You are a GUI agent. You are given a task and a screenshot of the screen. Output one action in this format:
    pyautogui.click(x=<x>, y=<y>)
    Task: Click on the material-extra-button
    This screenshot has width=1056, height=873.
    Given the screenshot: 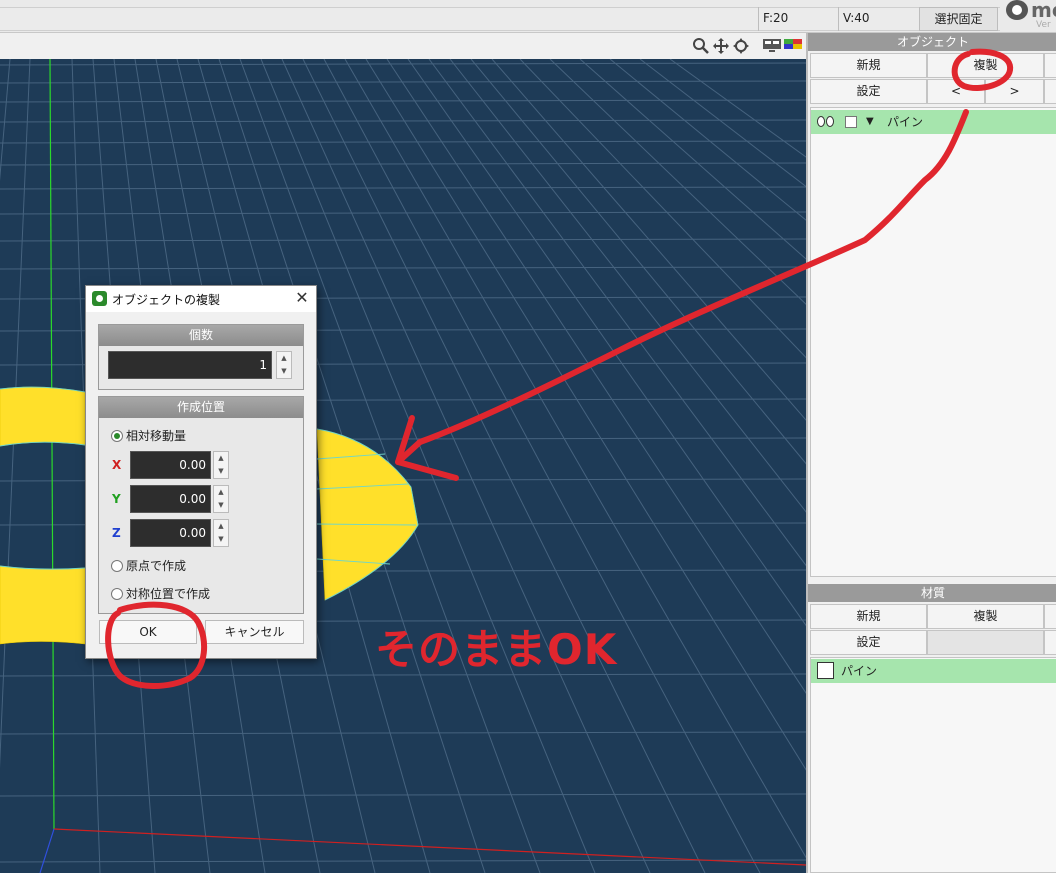 What is the action you would take?
    pyautogui.click(x=1050, y=616)
    